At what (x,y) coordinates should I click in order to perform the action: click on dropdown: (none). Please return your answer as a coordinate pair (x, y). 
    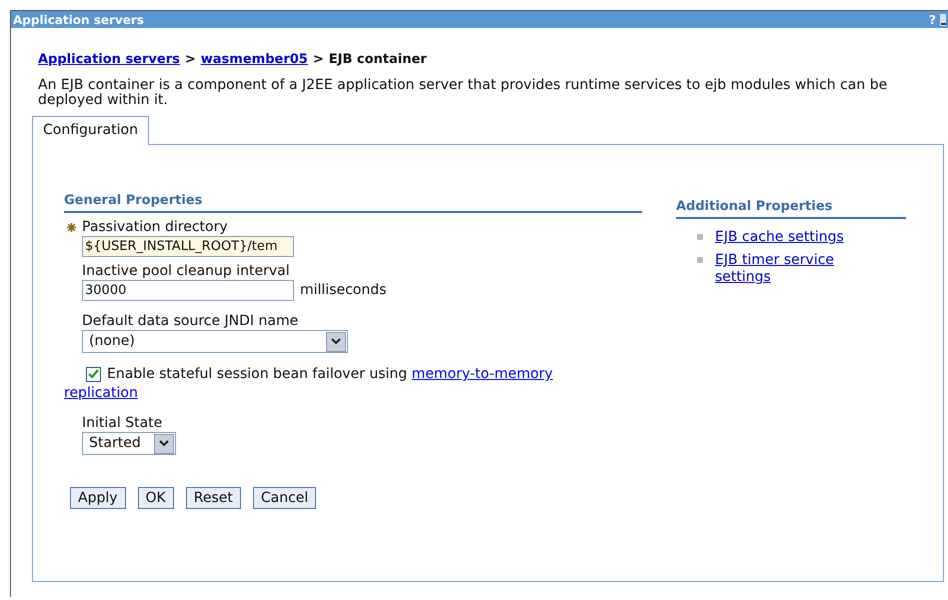
    Looking at the image, I should click on (215, 341).